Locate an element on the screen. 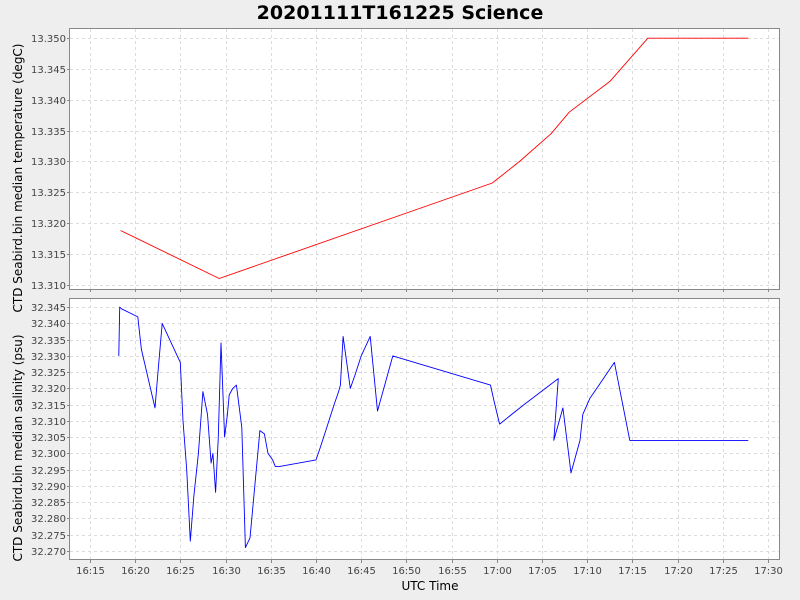  salinity-y-tick-label: 32.310 is located at coordinates (48, 422).